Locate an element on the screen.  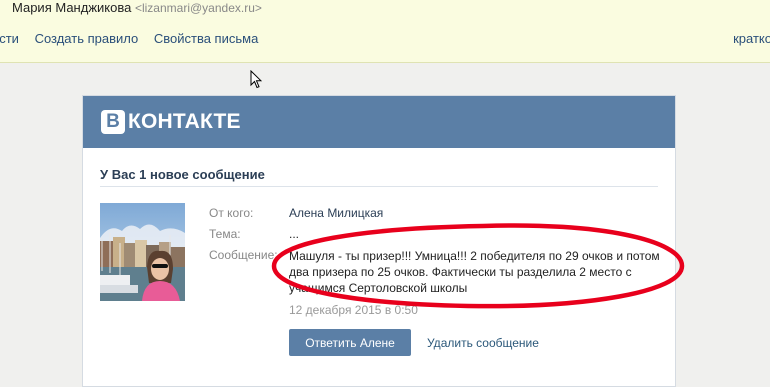
message-properties-link: Свойства письма is located at coordinates (206, 38).